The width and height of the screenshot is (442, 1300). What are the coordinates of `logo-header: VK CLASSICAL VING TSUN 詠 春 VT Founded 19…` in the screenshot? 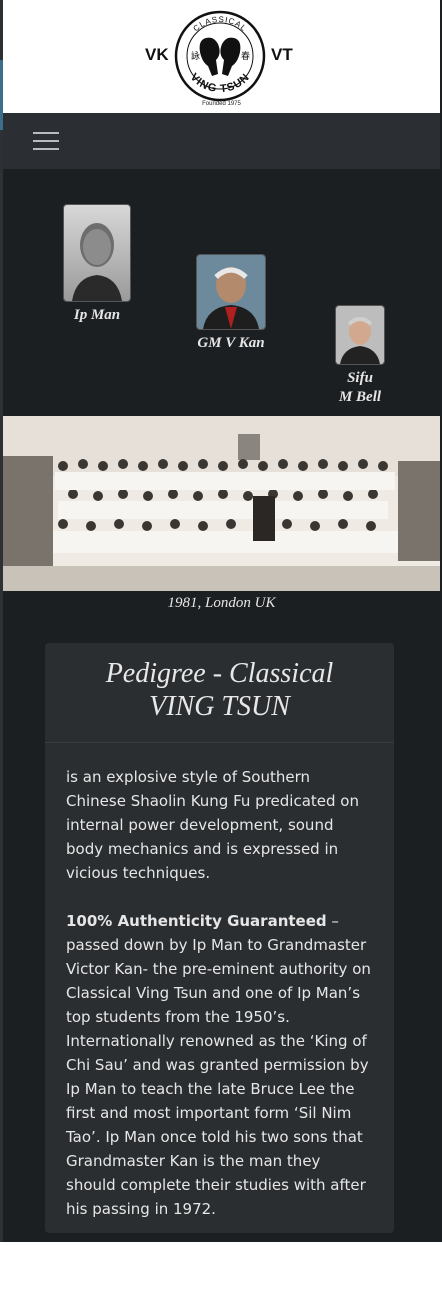 It's located at (221, 56).